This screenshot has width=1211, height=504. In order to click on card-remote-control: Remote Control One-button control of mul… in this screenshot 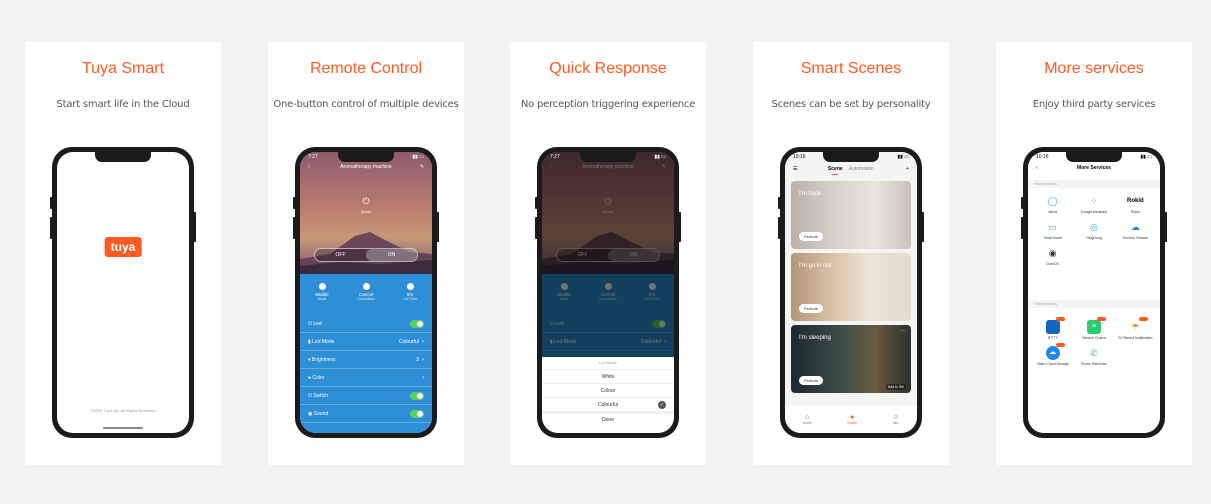, I will do `click(366, 253)`.